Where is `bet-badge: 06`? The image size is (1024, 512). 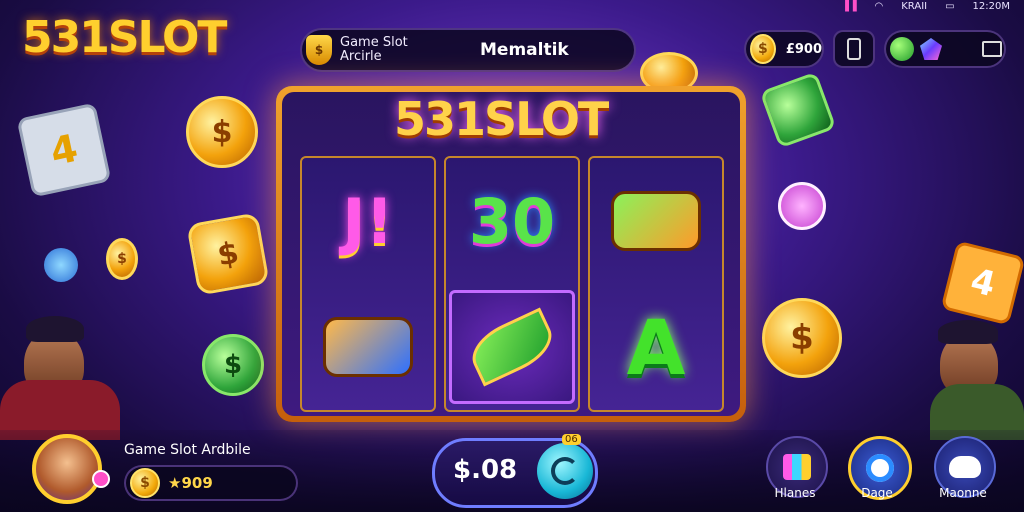
bet-badge: 06 is located at coordinates (571, 439).